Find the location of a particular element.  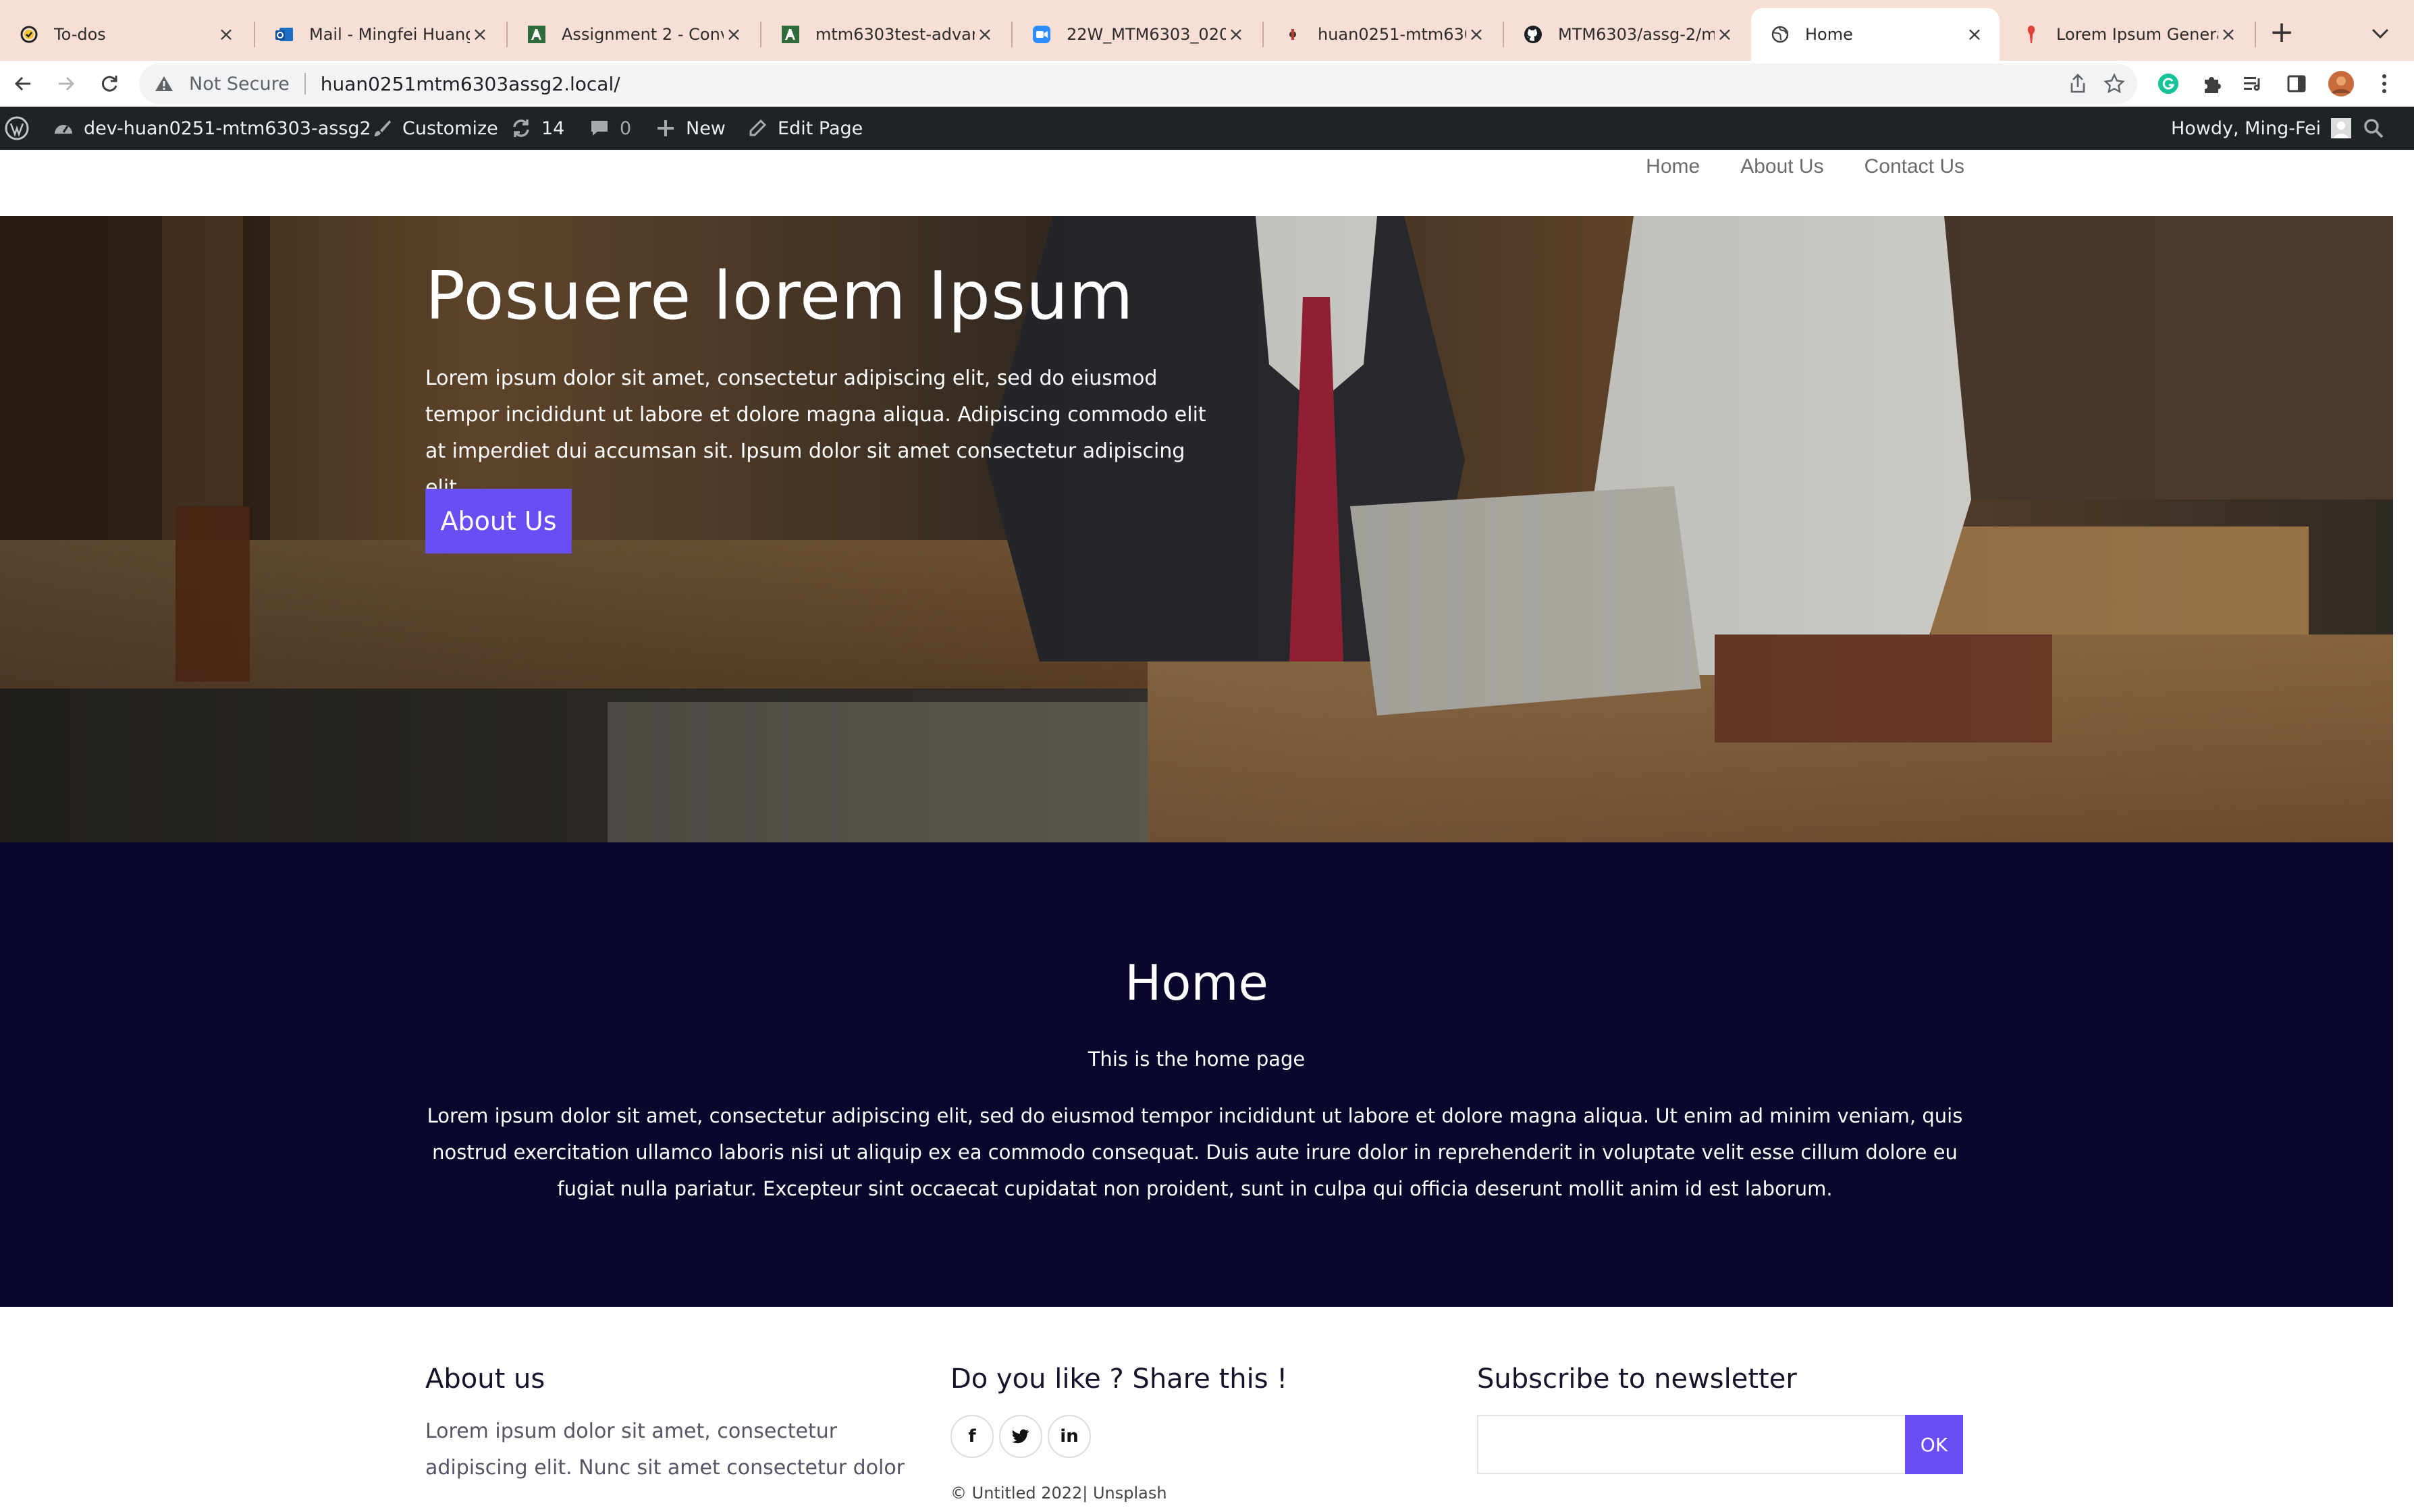

warning-icon is located at coordinates (164, 84).